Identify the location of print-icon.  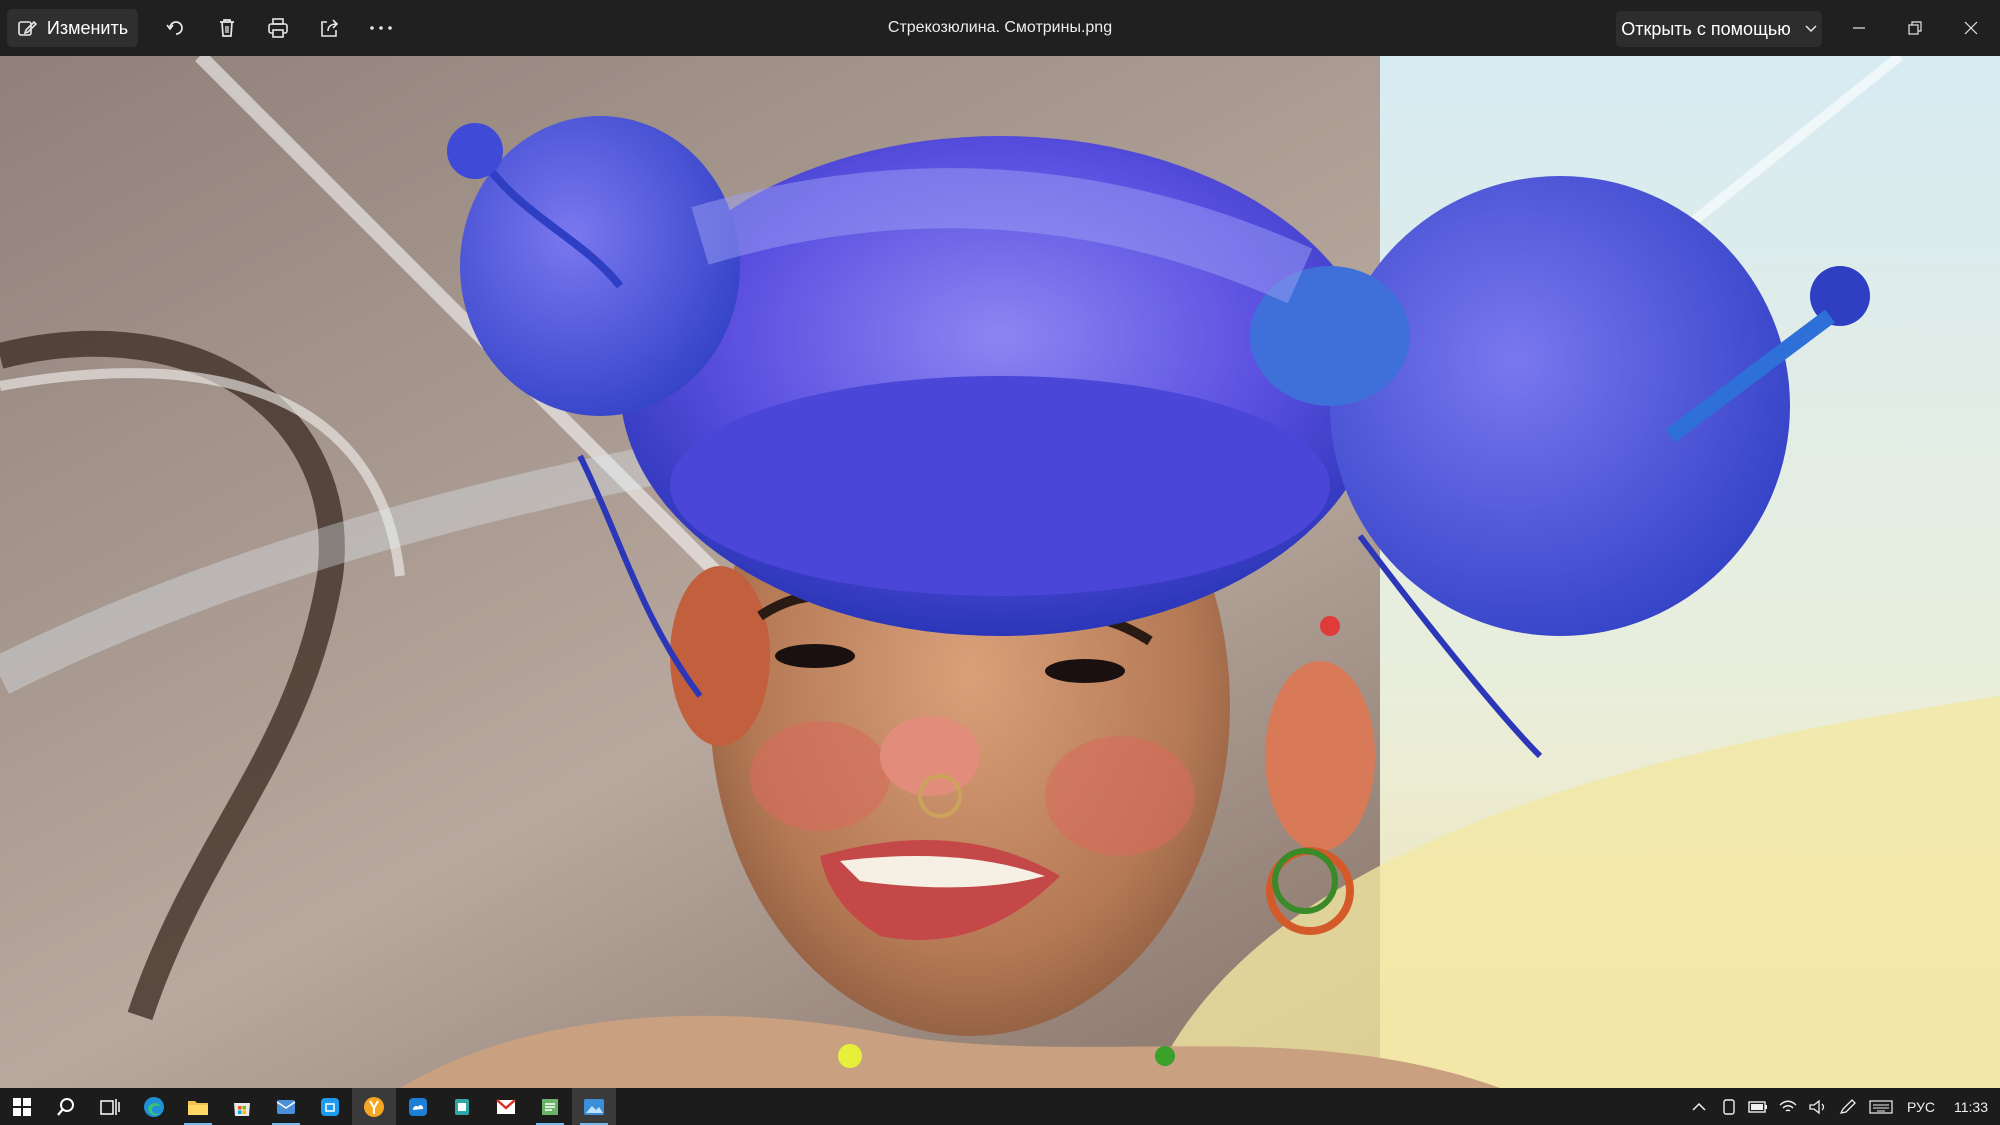
(278, 28).